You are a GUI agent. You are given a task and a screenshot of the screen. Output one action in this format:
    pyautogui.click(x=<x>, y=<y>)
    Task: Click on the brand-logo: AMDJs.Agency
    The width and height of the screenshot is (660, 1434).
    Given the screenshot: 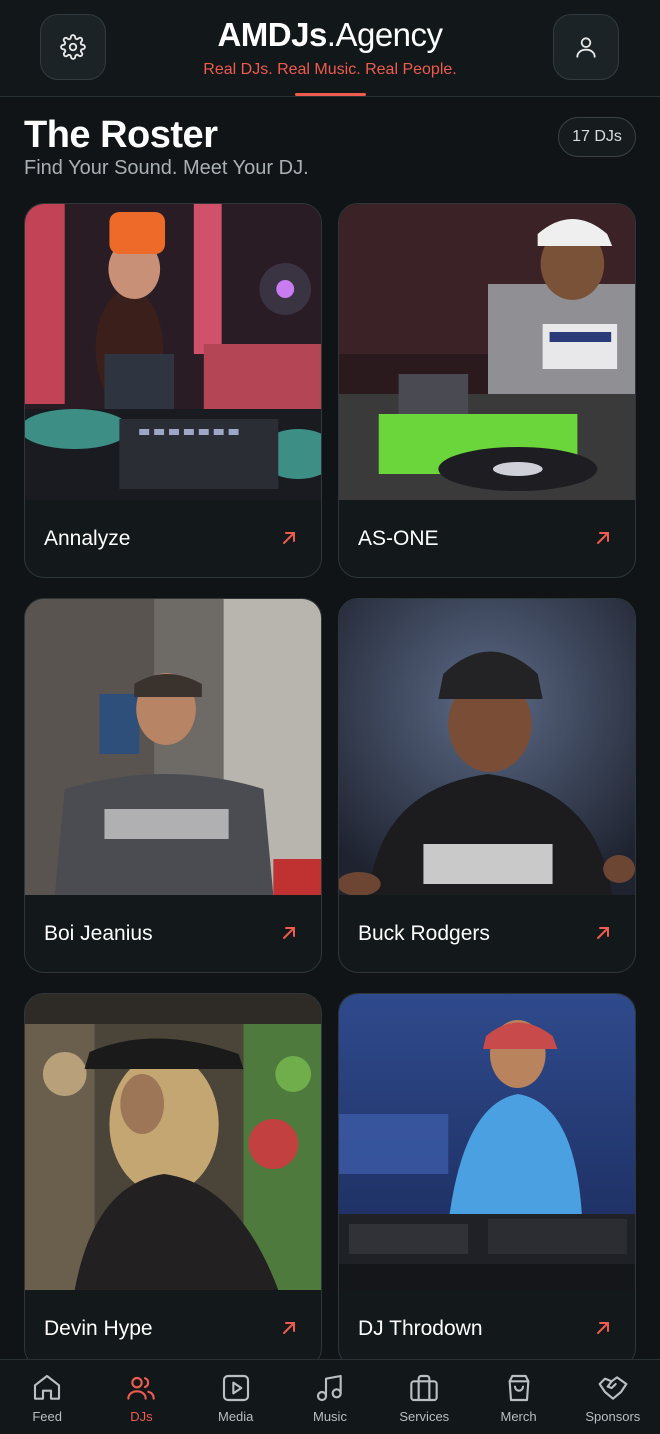 What is the action you would take?
    pyautogui.click(x=330, y=35)
    